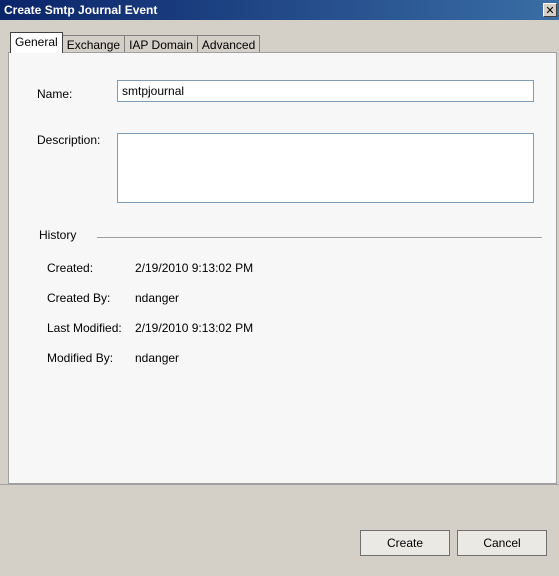 The height and width of the screenshot is (576, 559). What do you see at coordinates (81, 10) in the screenshot?
I see `window-title: Create Smtp Journal Event` at bounding box center [81, 10].